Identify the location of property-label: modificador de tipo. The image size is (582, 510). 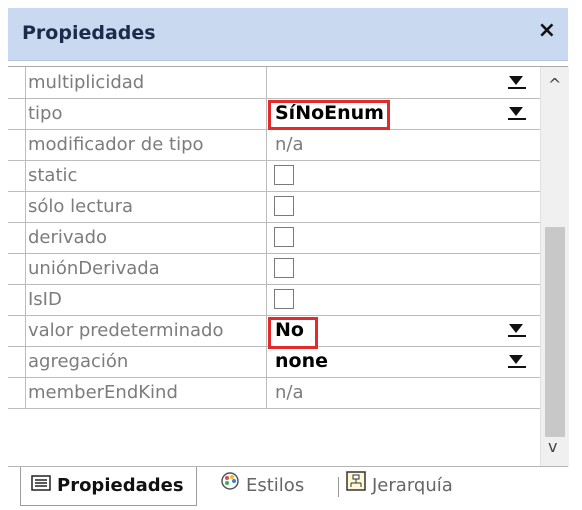
(146, 144).